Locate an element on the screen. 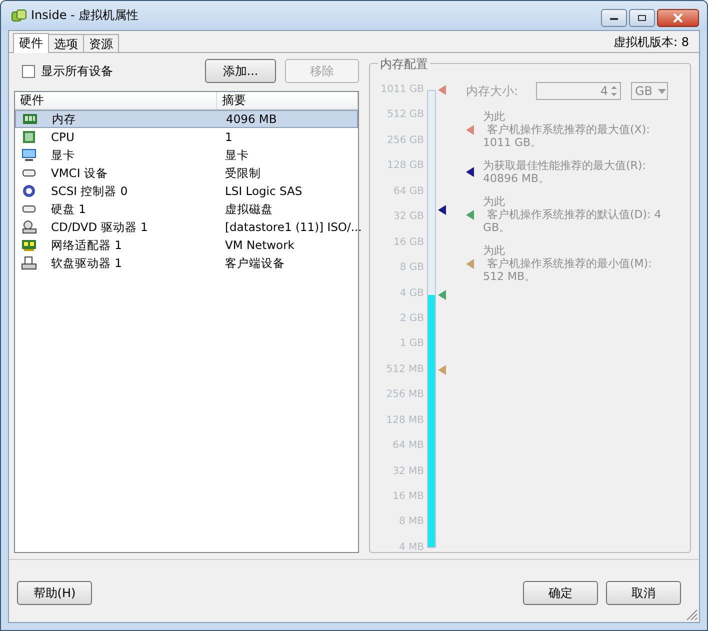 The height and width of the screenshot is (631, 708). group-title: 内存配置 is located at coordinates (404, 64).